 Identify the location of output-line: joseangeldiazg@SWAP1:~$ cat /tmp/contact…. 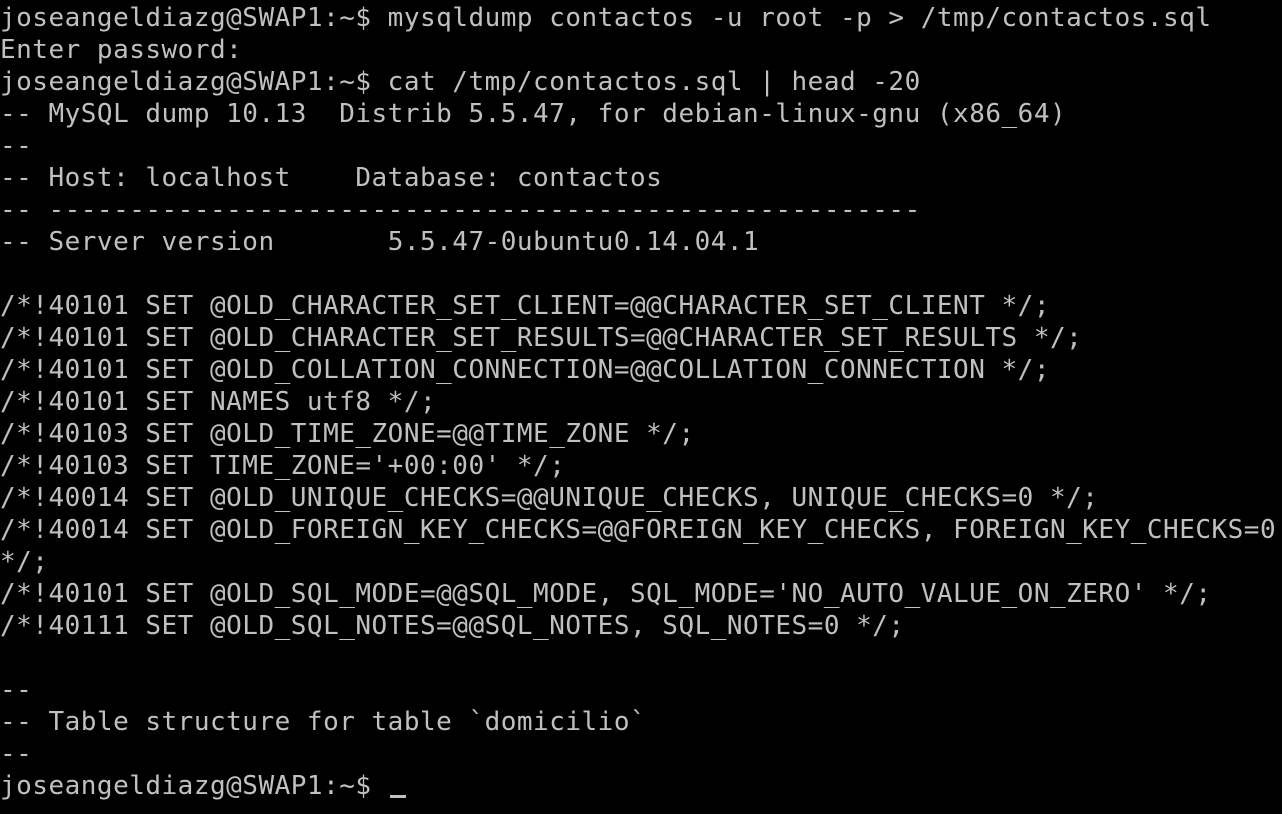
(460, 82).